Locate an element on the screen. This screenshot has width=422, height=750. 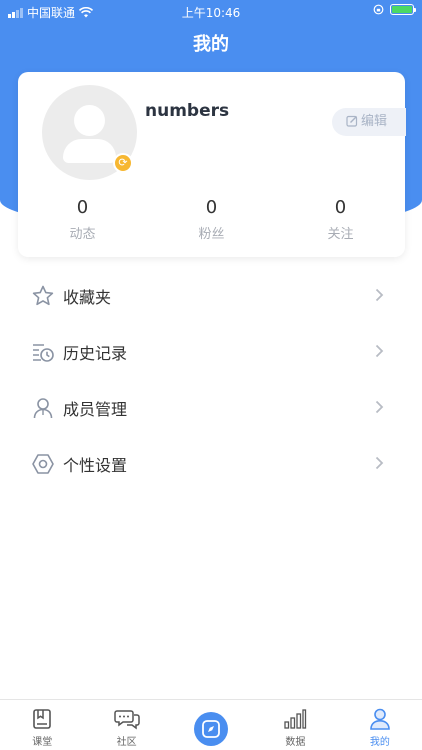
bar-chart-icon is located at coordinates (295, 719).